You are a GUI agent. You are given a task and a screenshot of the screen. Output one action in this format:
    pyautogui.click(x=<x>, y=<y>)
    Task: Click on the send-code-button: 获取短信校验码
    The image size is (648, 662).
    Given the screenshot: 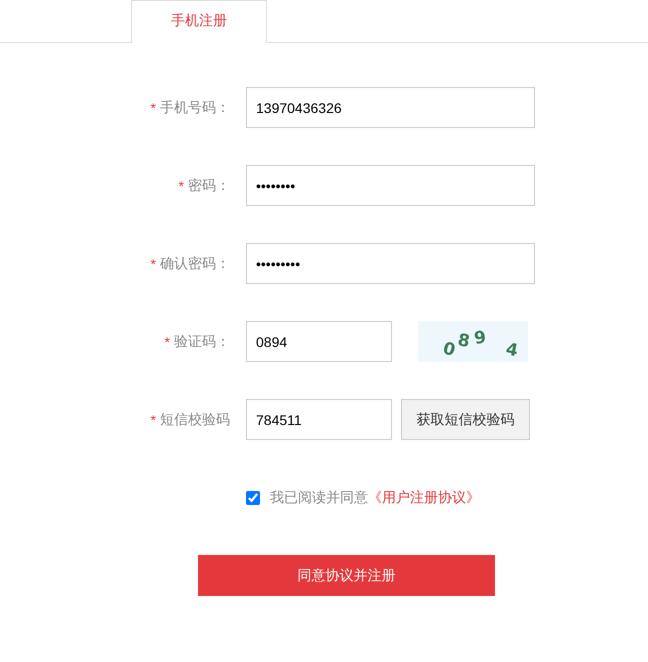 What is the action you would take?
    pyautogui.click(x=465, y=419)
    